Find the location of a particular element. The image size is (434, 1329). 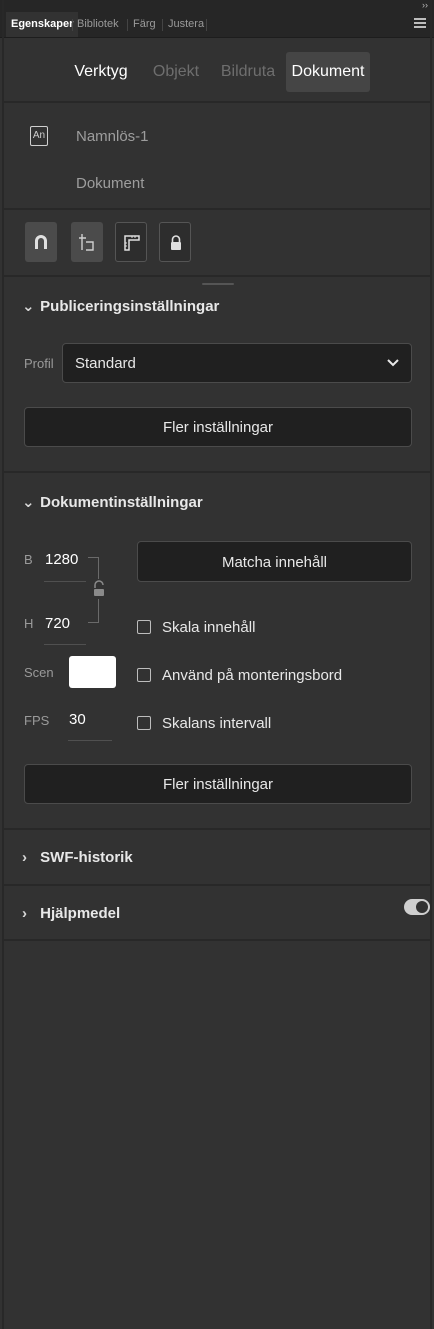

width-underline is located at coordinates (65, 581).